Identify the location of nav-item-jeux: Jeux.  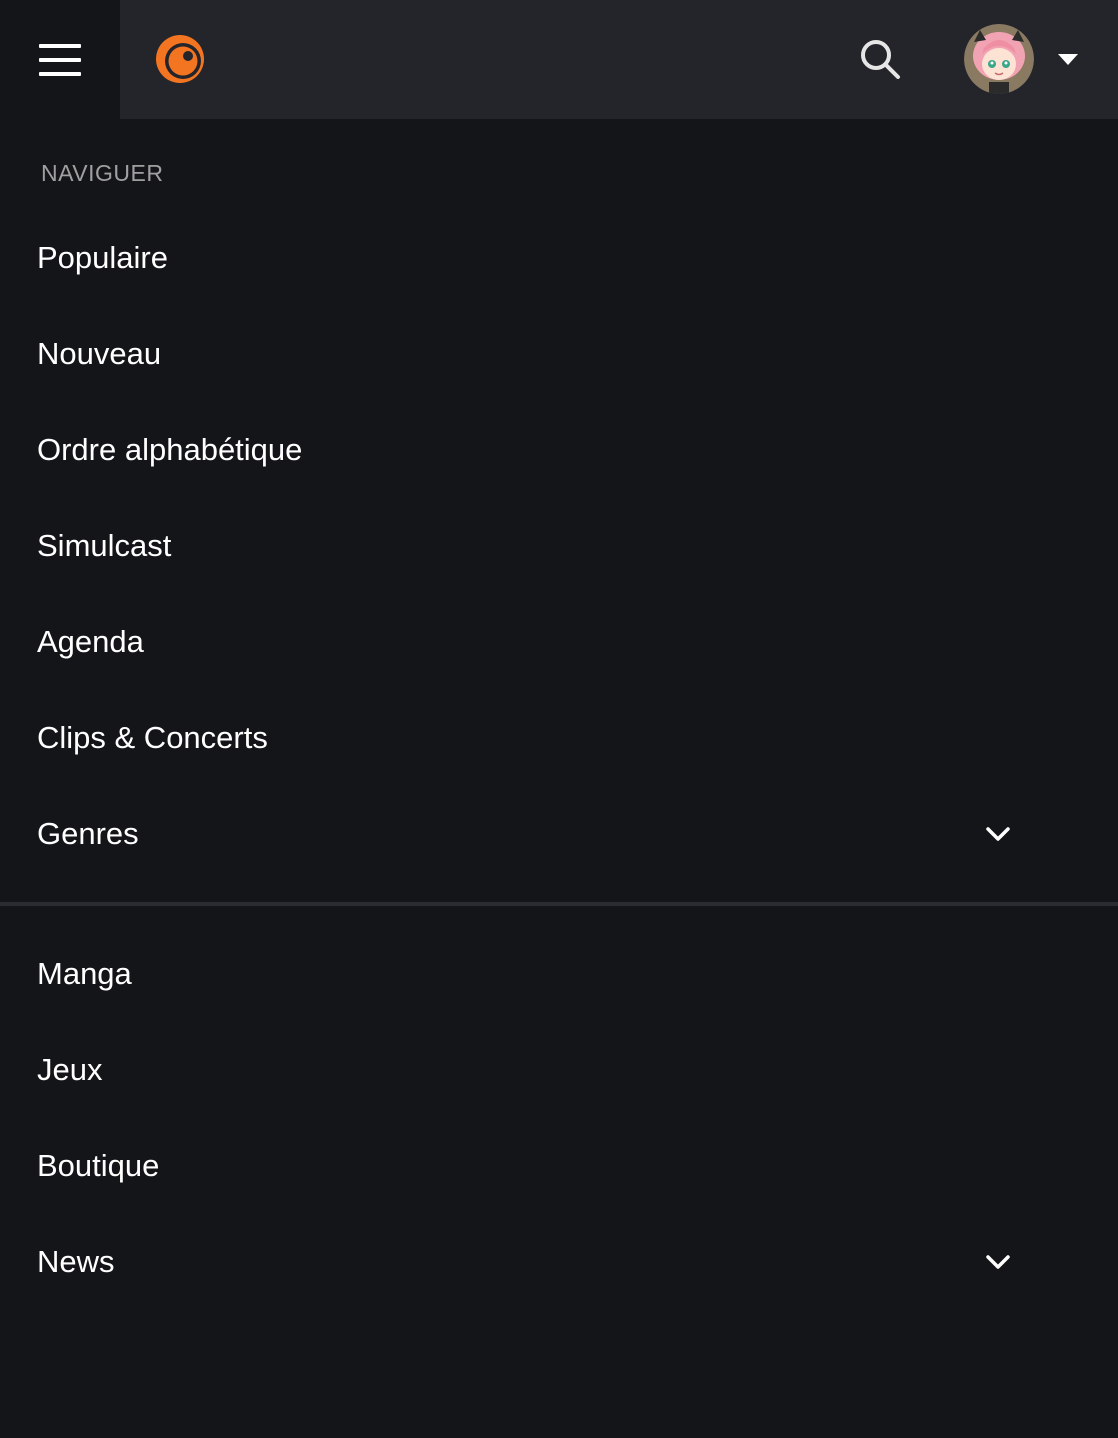
(559, 1070).